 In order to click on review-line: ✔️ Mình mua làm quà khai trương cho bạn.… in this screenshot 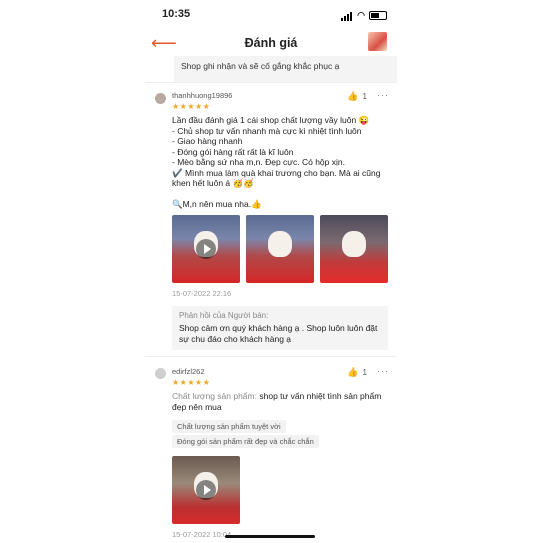, I will do `click(276, 178)`.